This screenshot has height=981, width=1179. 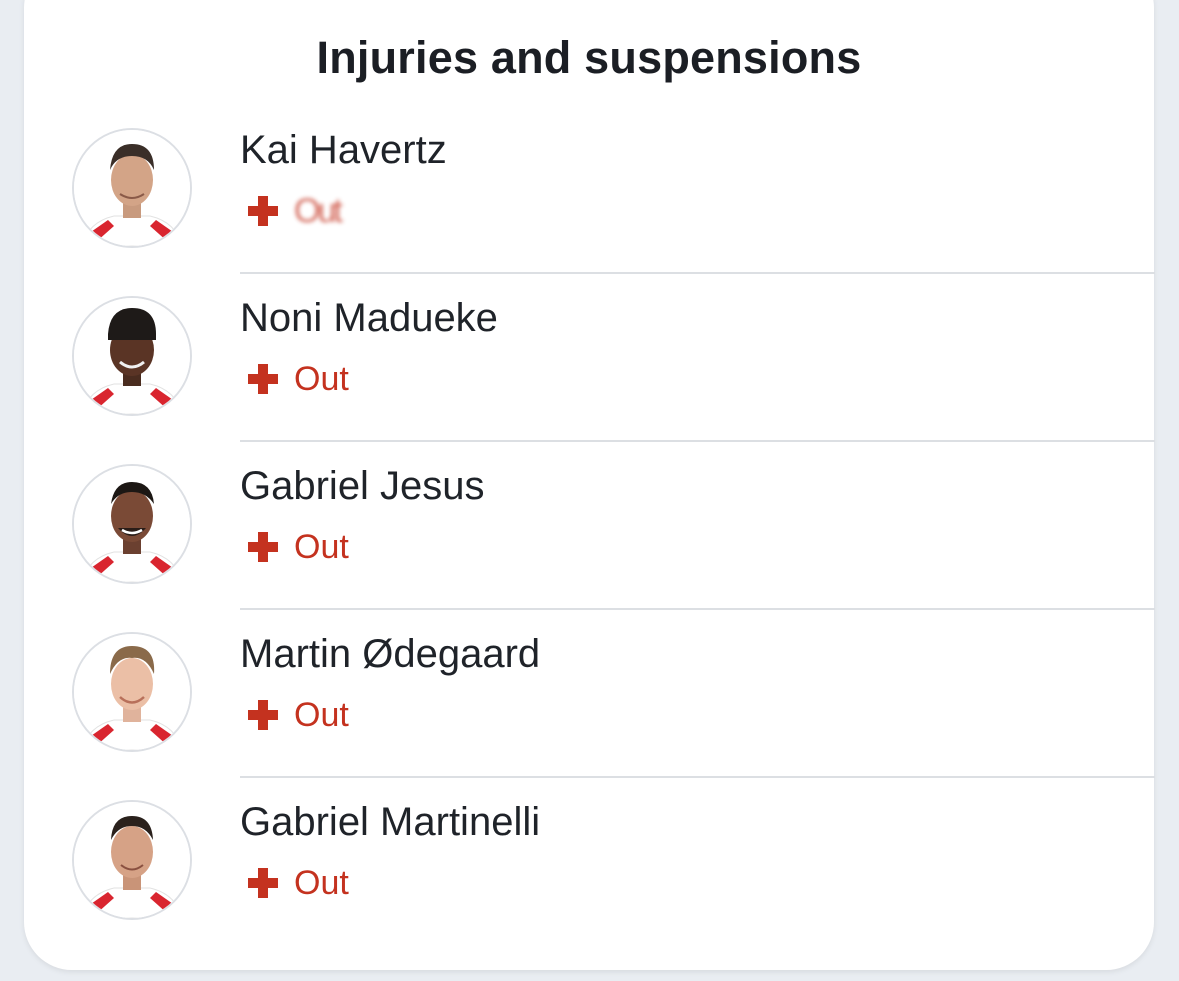 I want to click on section-title: Injuries and suspensions, so click(x=589, y=57).